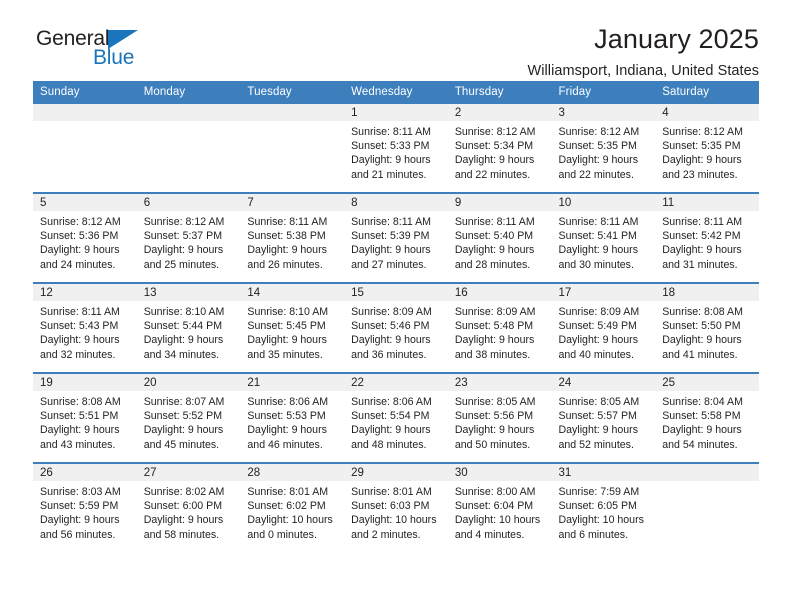 The width and height of the screenshot is (792, 612). What do you see at coordinates (603, 472) in the screenshot?
I see `day-number: 31` at bounding box center [603, 472].